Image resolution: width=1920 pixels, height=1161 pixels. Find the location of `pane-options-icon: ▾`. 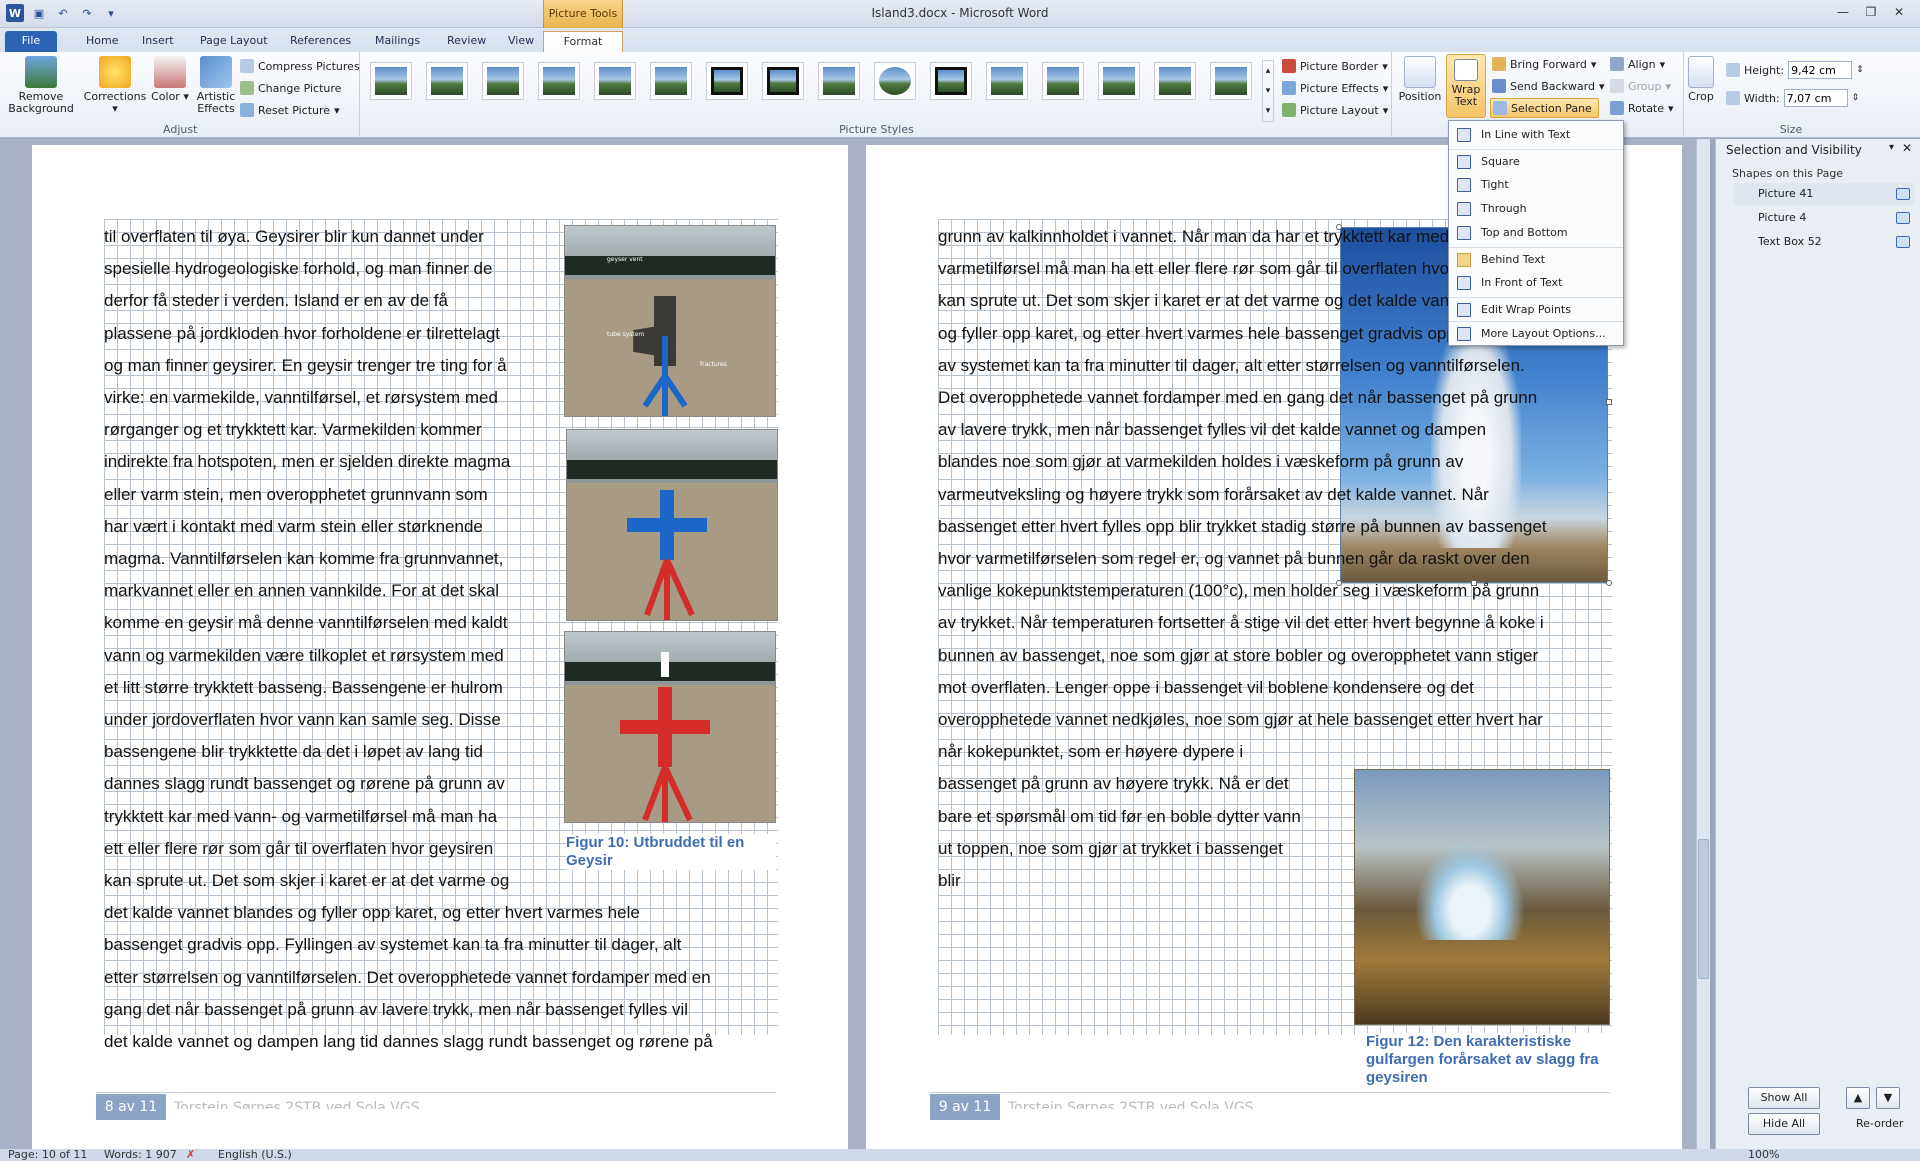

pane-options-icon: ▾ is located at coordinates (1891, 147).